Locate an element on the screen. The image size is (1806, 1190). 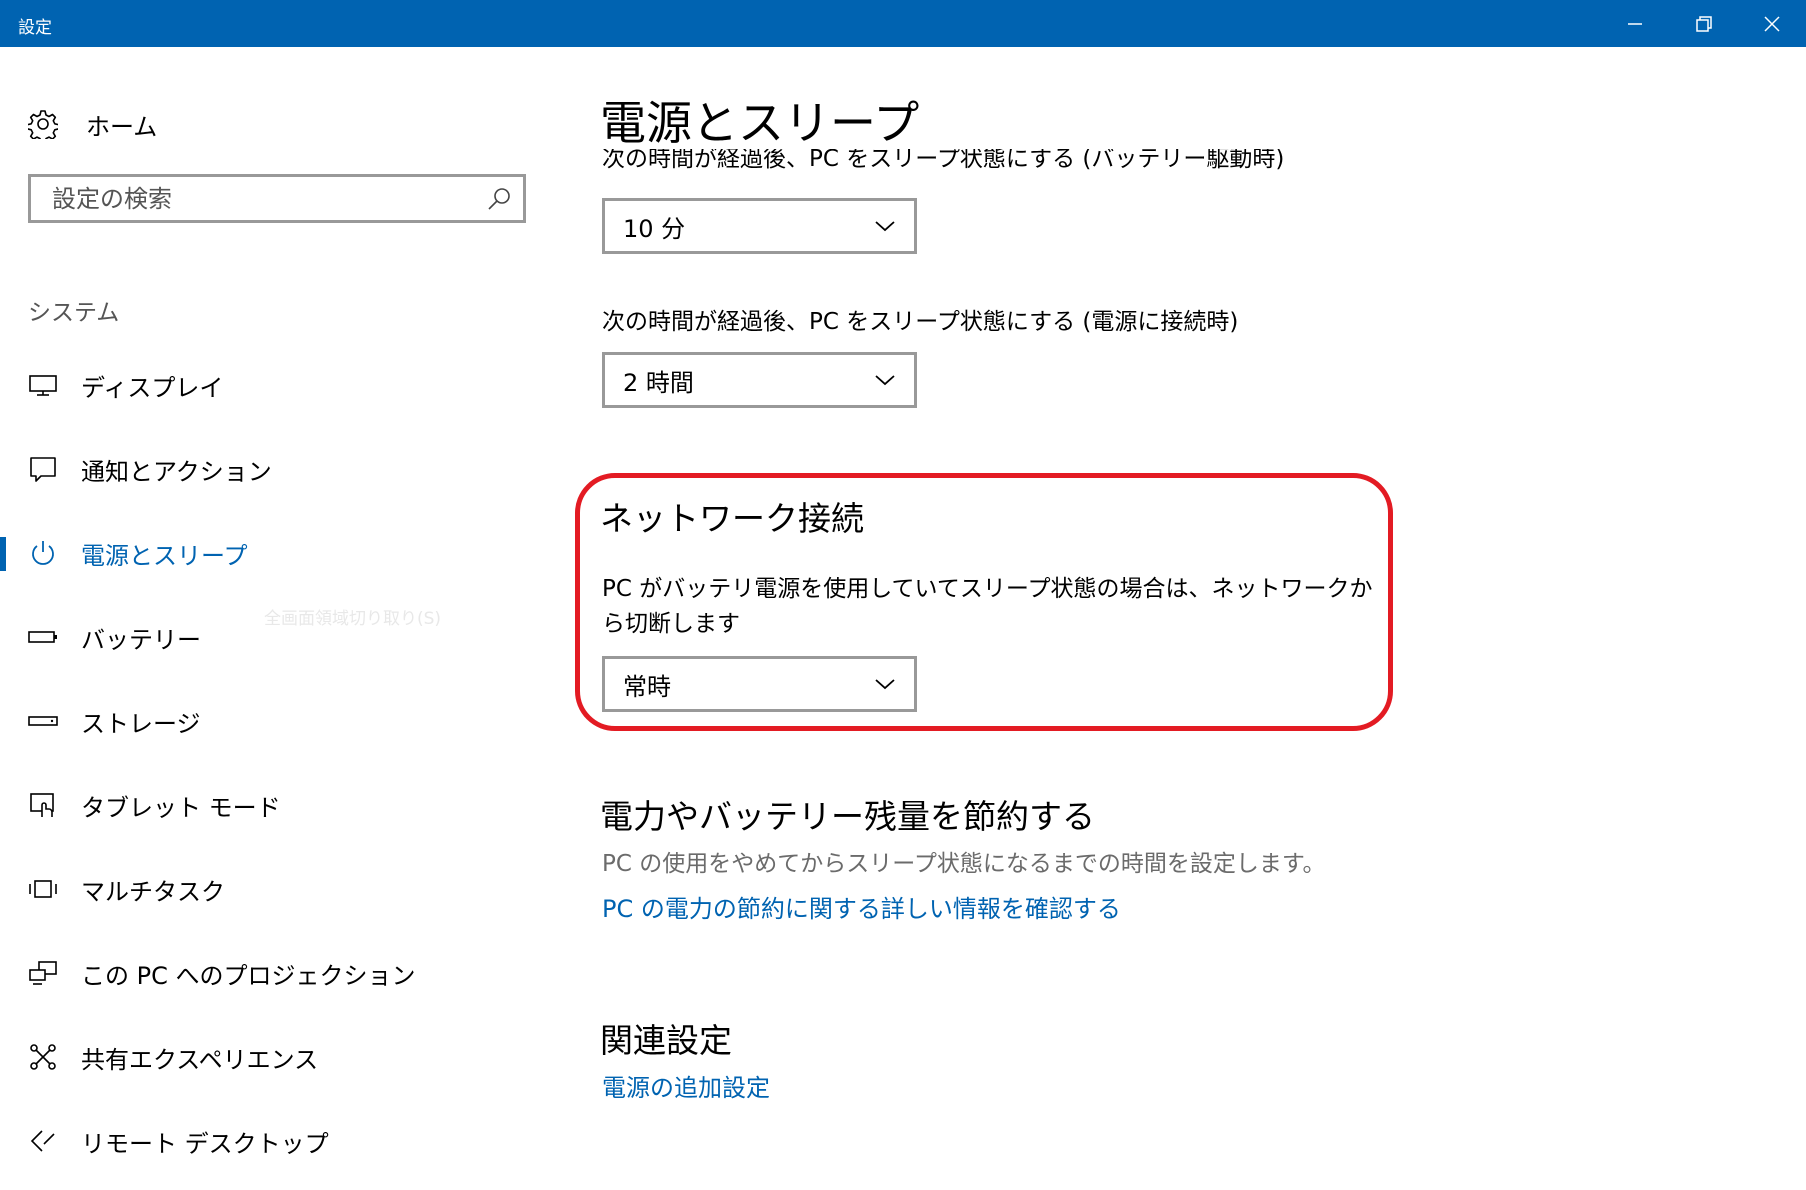
close-button is located at coordinates (1771, 23).